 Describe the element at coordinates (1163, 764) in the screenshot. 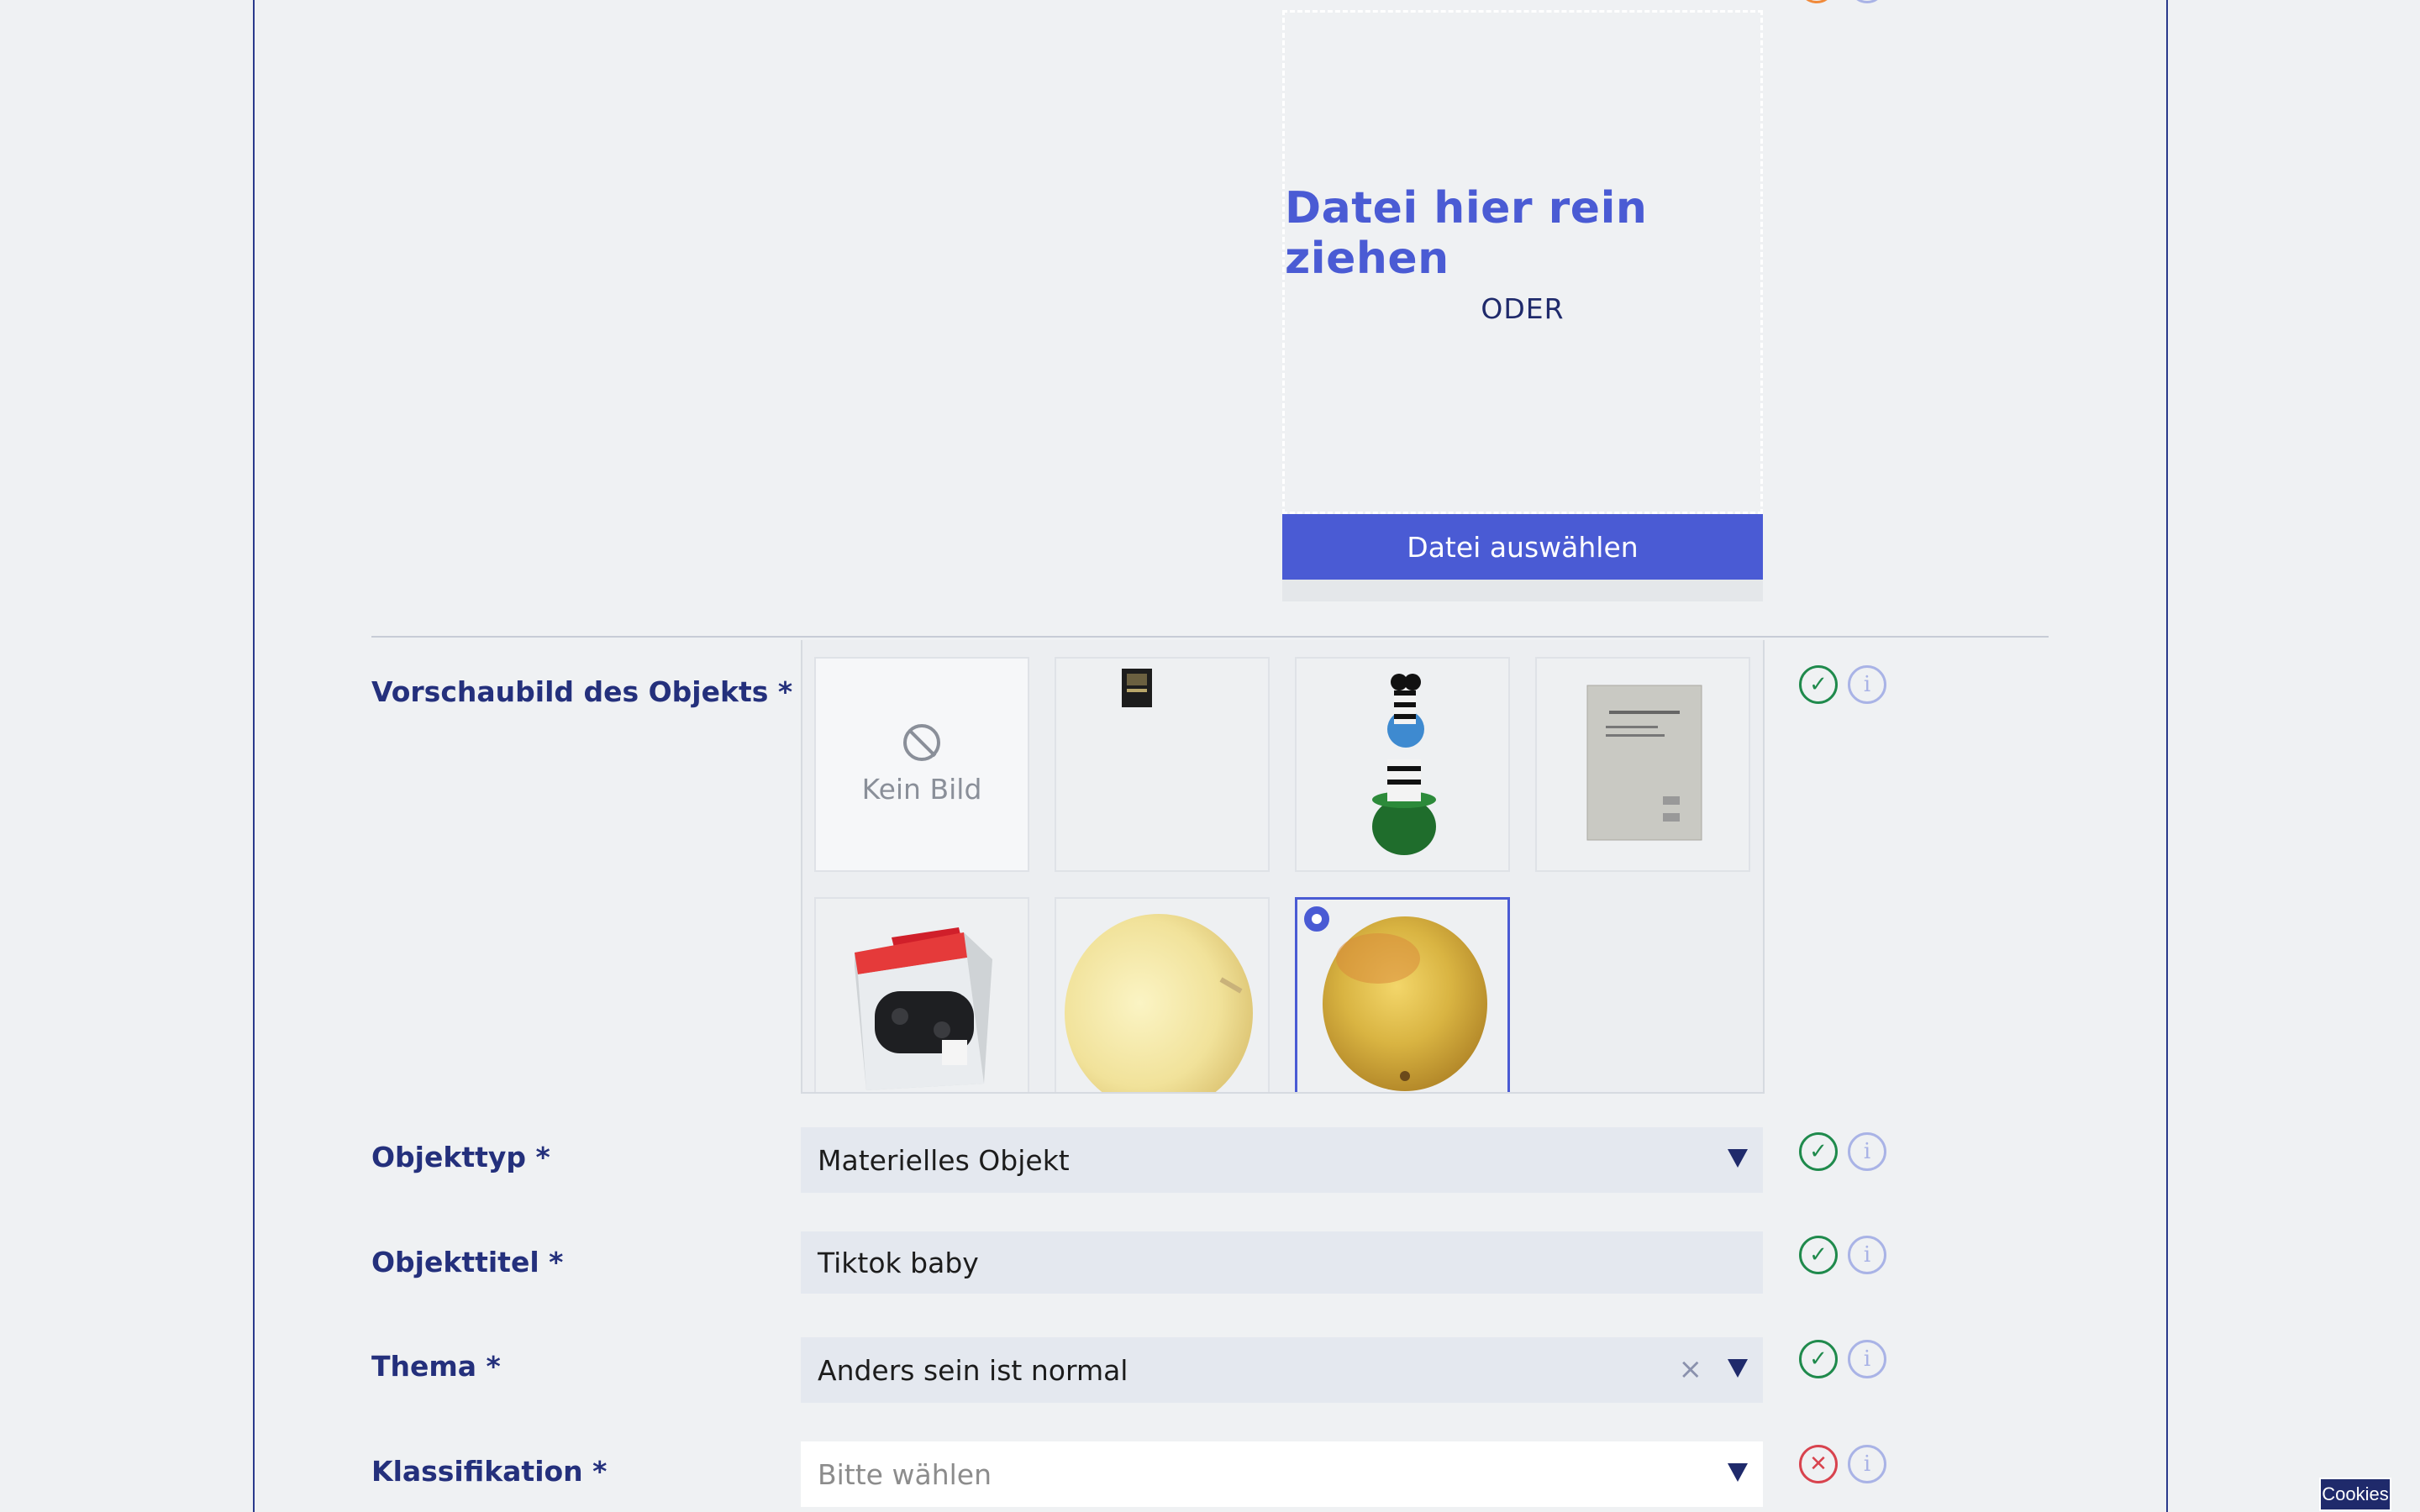

I see `thumb-small-book` at that location.